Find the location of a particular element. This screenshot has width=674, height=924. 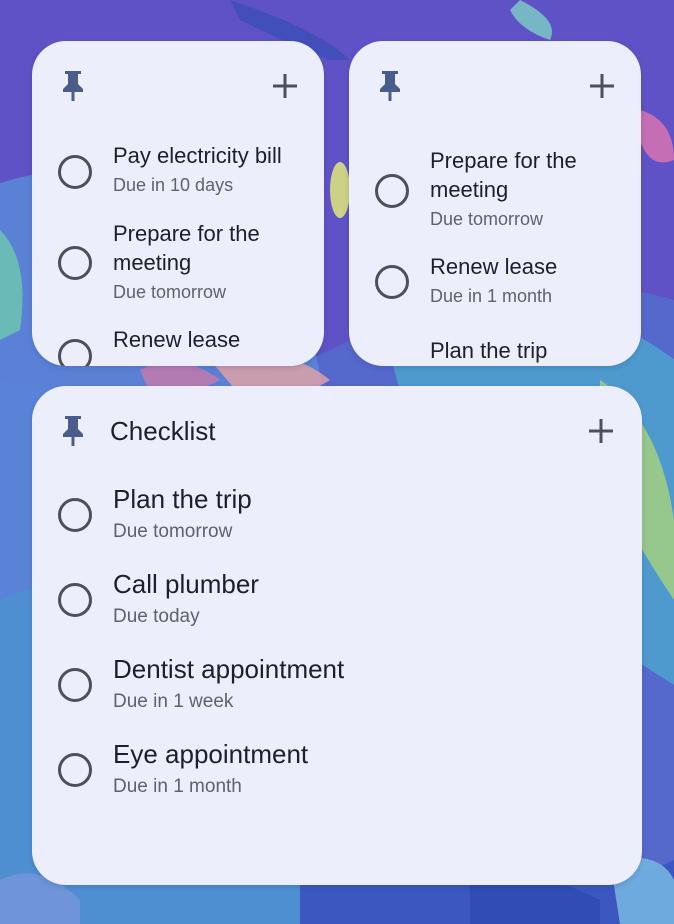

task-name: Call plumber is located at coordinates (186, 584).